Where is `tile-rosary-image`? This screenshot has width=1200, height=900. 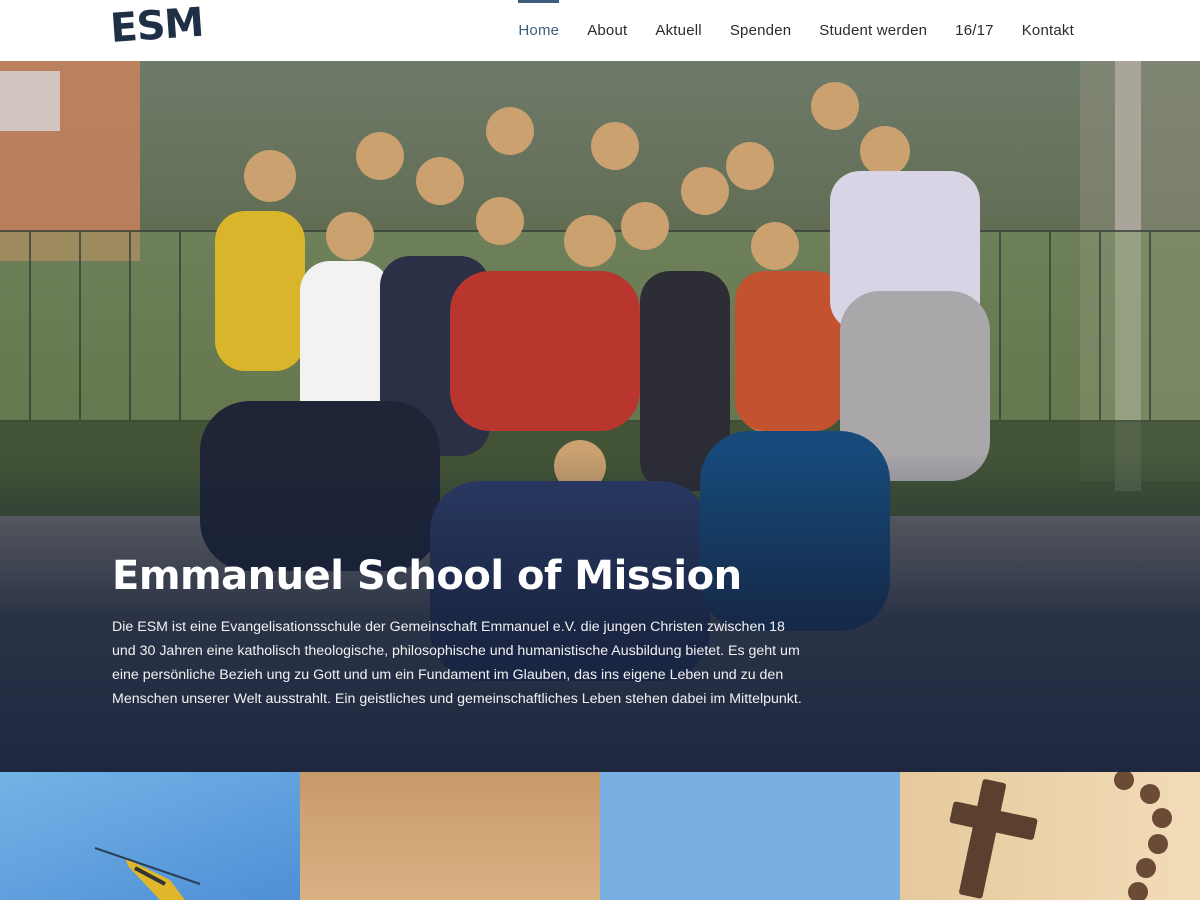 tile-rosary-image is located at coordinates (1050, 836).